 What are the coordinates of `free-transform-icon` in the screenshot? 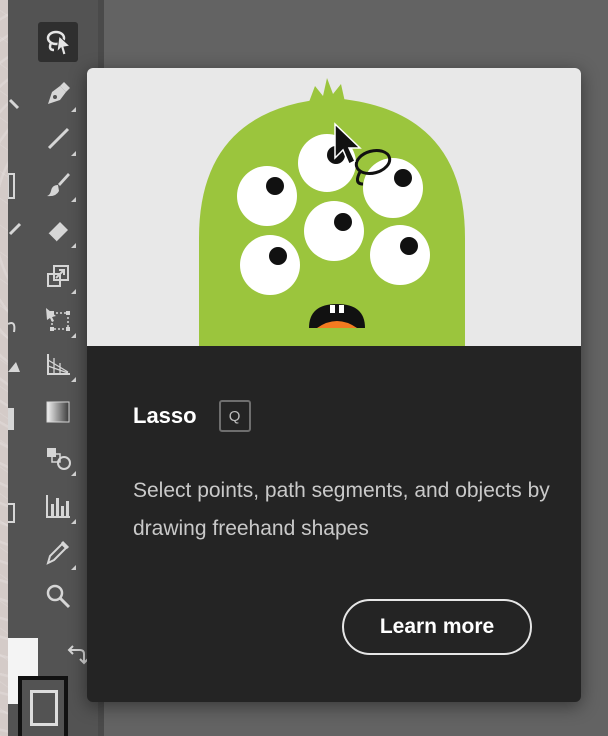 It's located at (58, 319).